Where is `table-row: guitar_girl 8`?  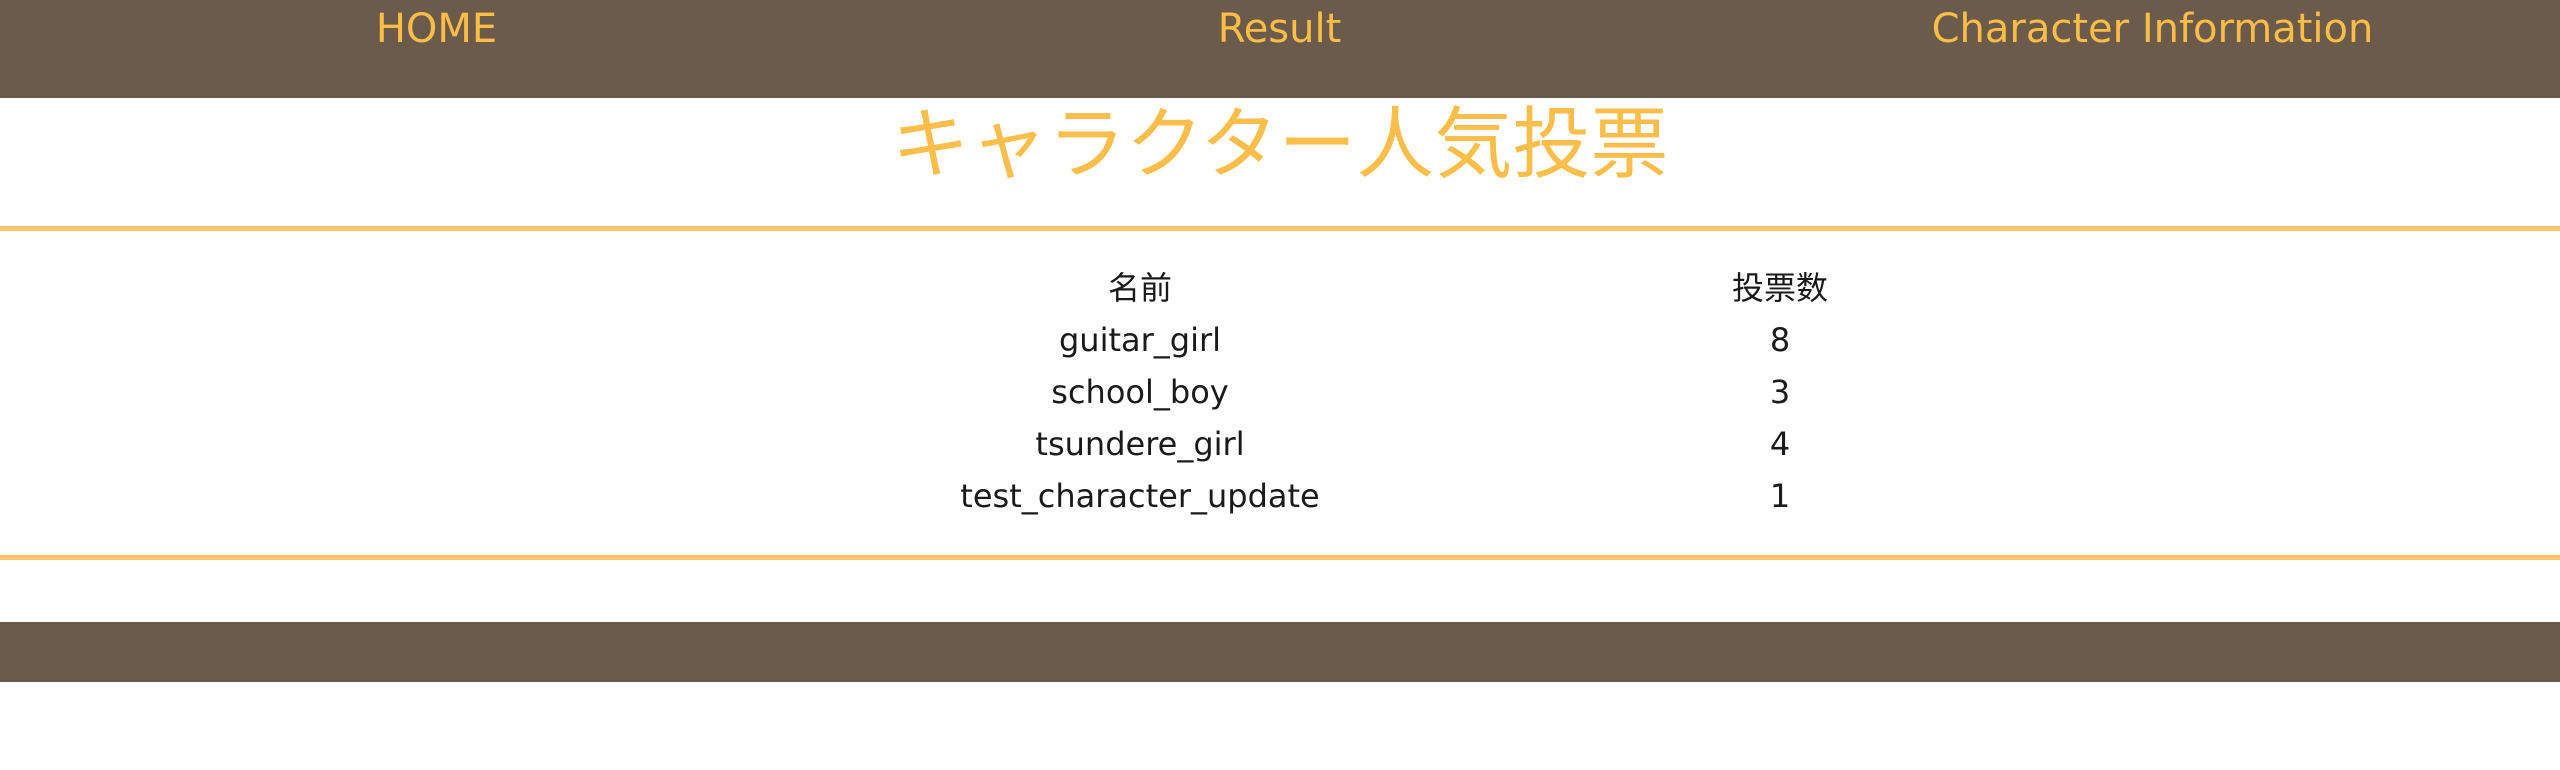 table-row: guitar_girl 8 is located at coordinates (1280, 340).